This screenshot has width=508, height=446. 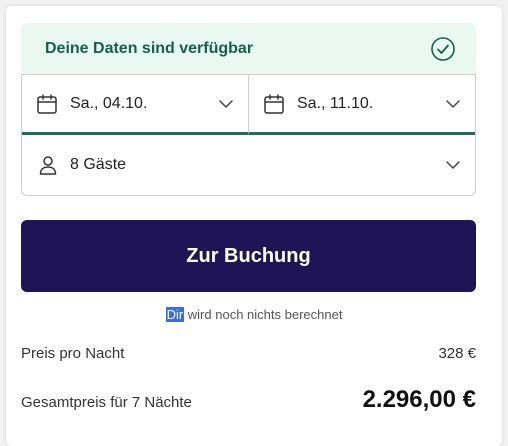 What do you see at coordinates (175, 314) in the screenshot?
I see `selected-text: Dir` at bounding box center [175, 314].